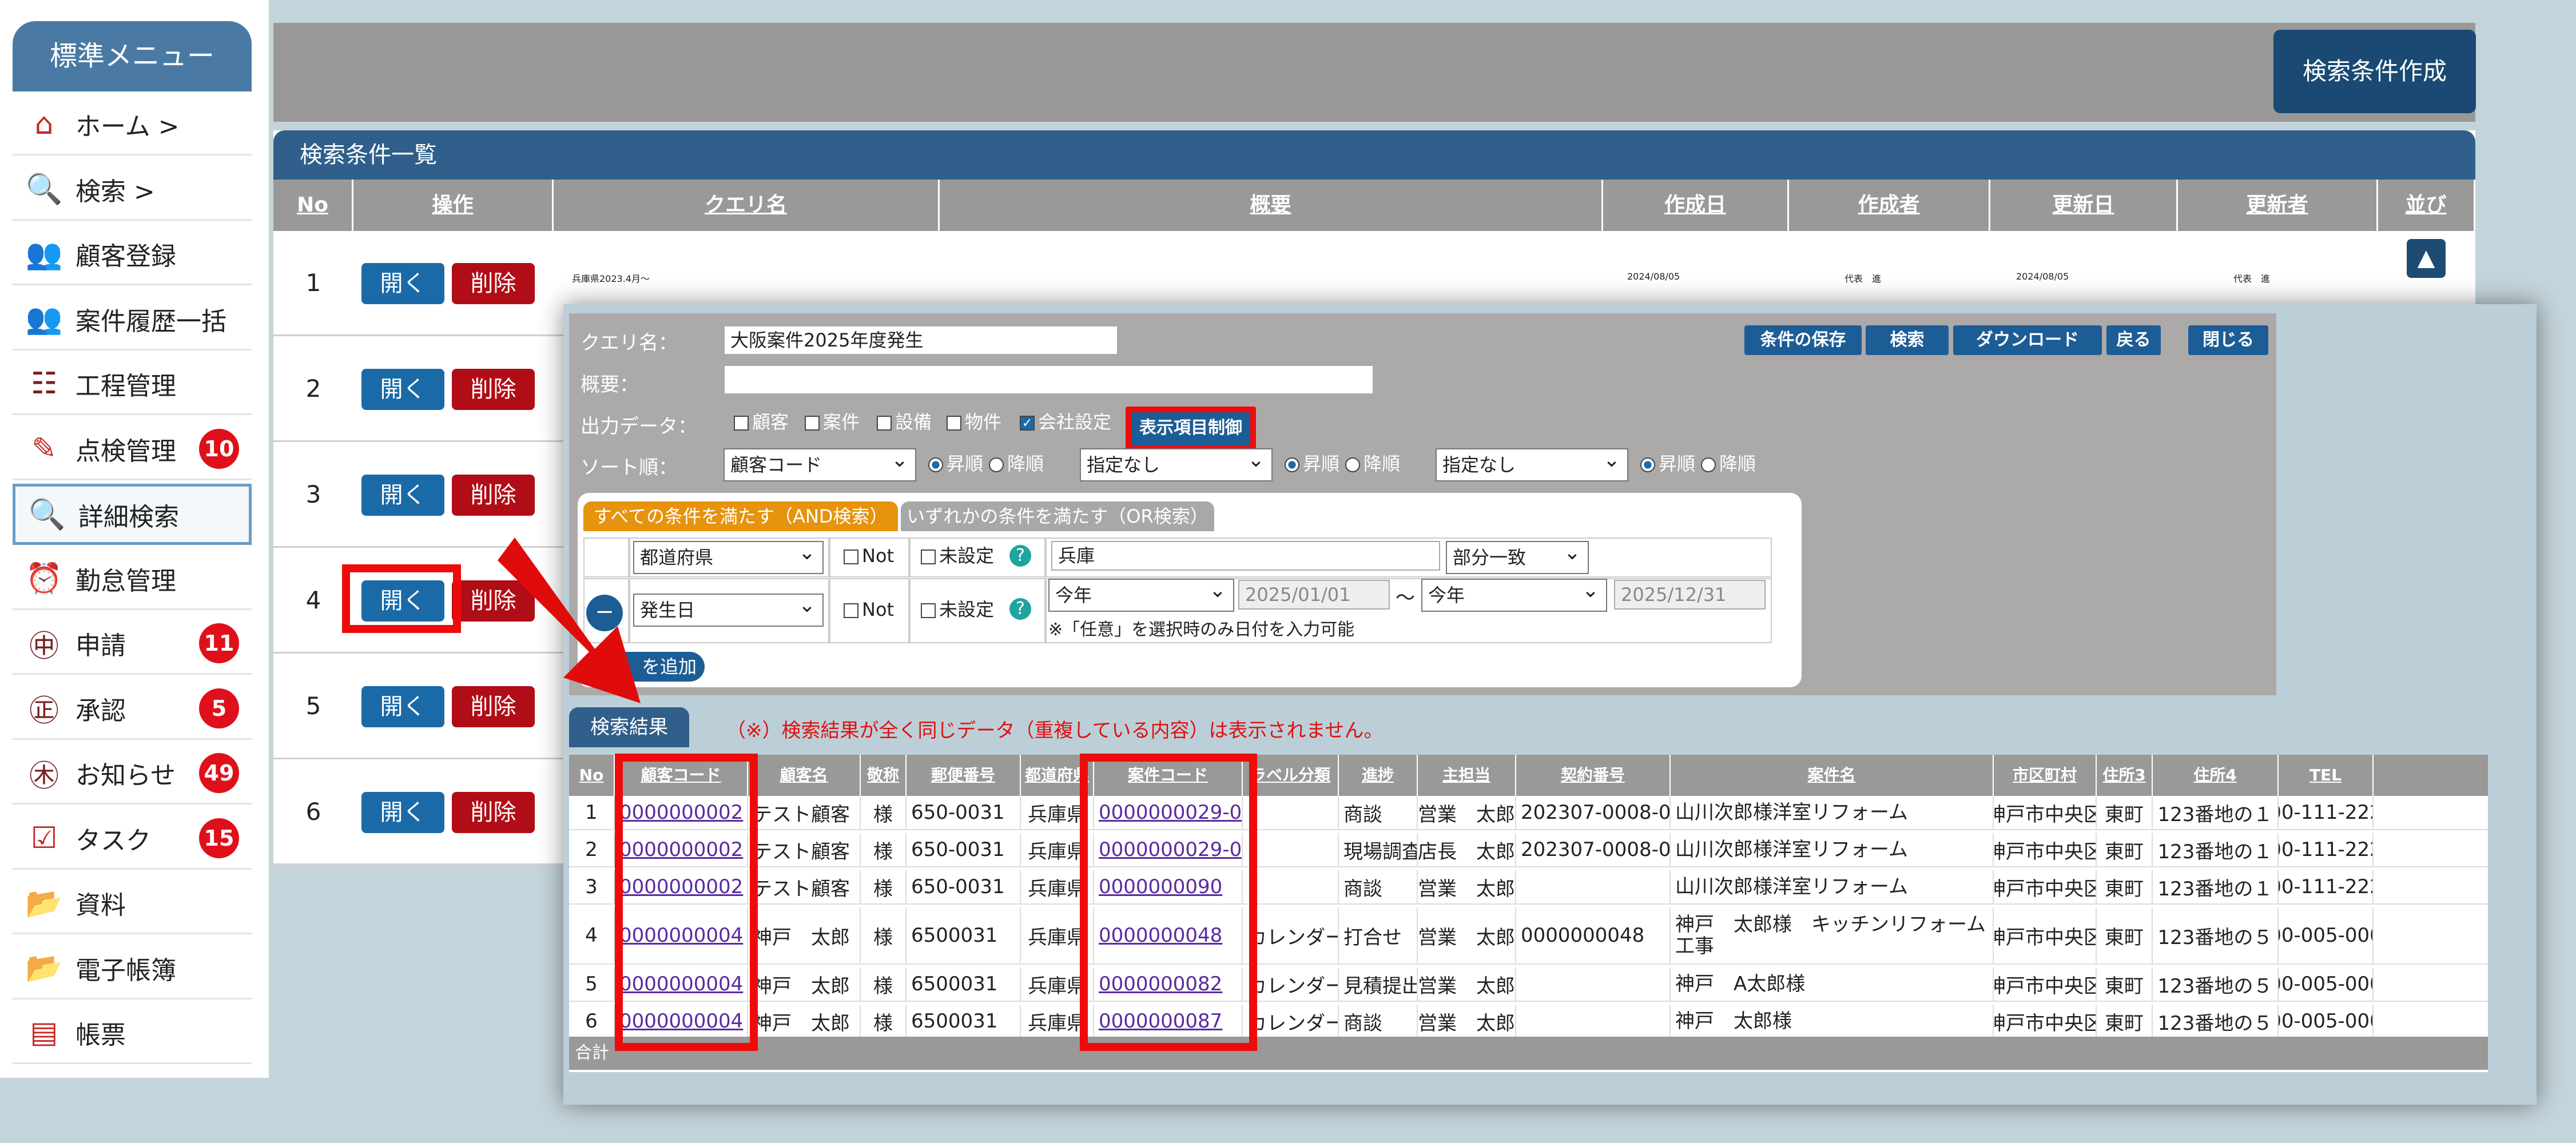  Describe the element at coordinates (2216, 775) in the screenshot. I see `results-col-header: 住所4` at that location.